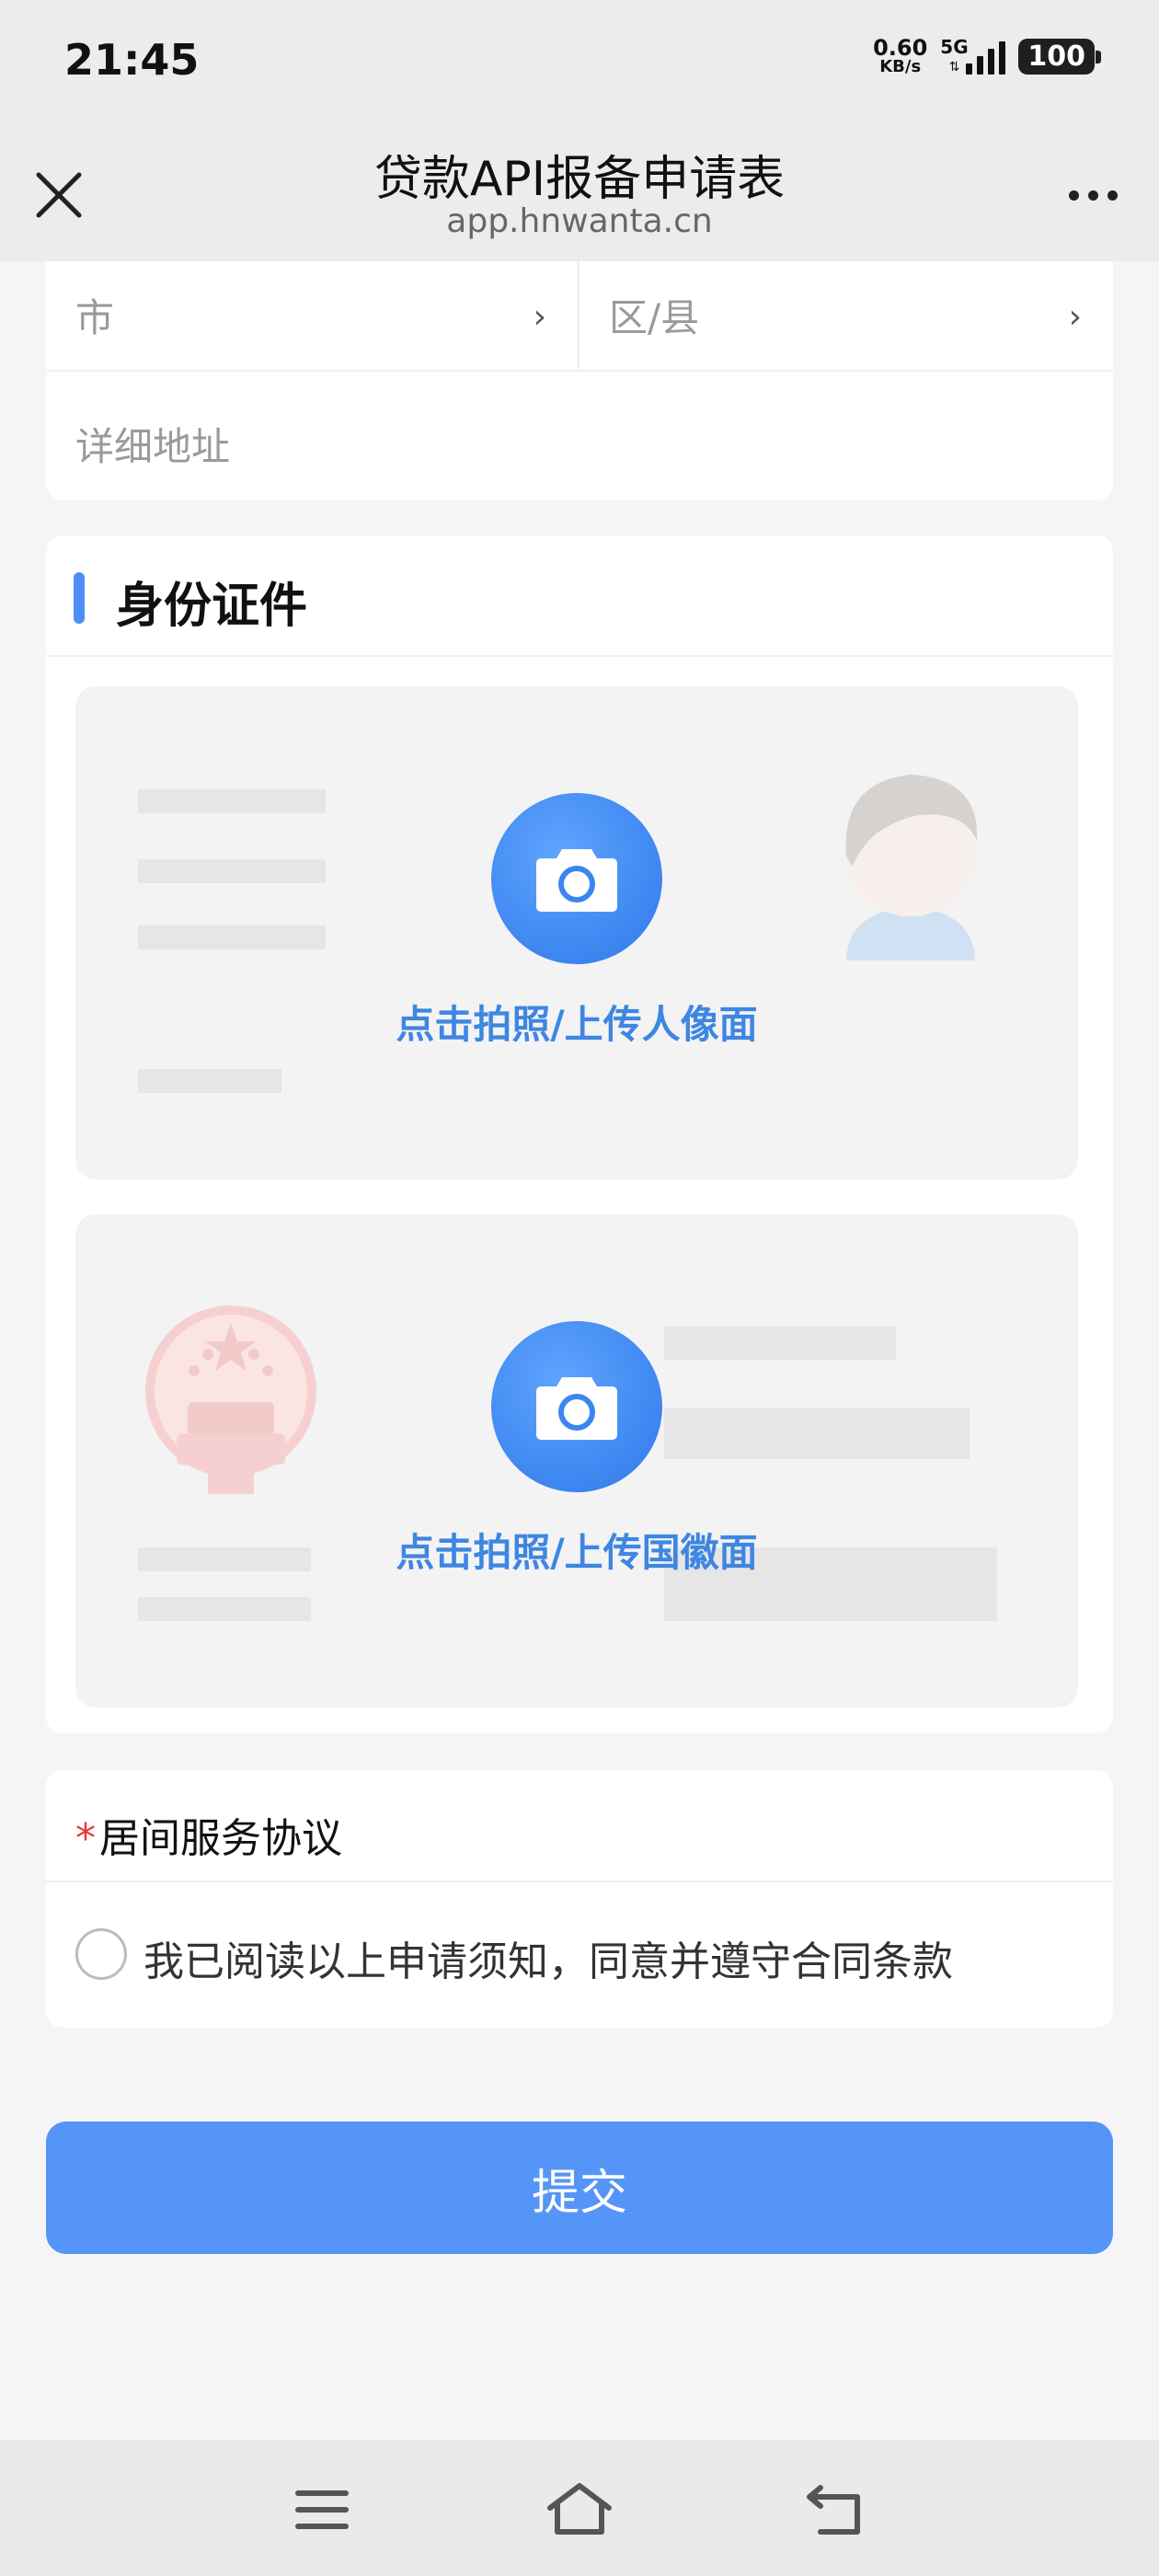 Image resolution: width=1159 pixels, height=2576 pixels. Describe the element at coordinates (900, 48) in the screenshot. I see `net-speed-value: 0.60` at that location.